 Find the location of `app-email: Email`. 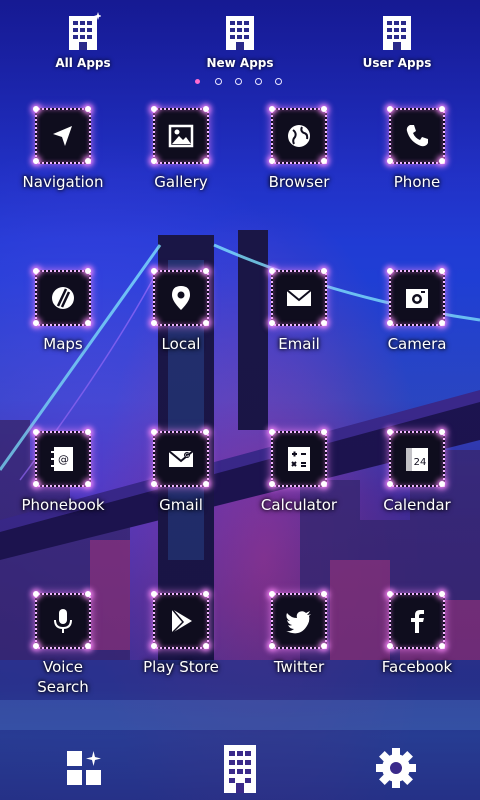

app-email: Email is located at coordinates (299, 311).